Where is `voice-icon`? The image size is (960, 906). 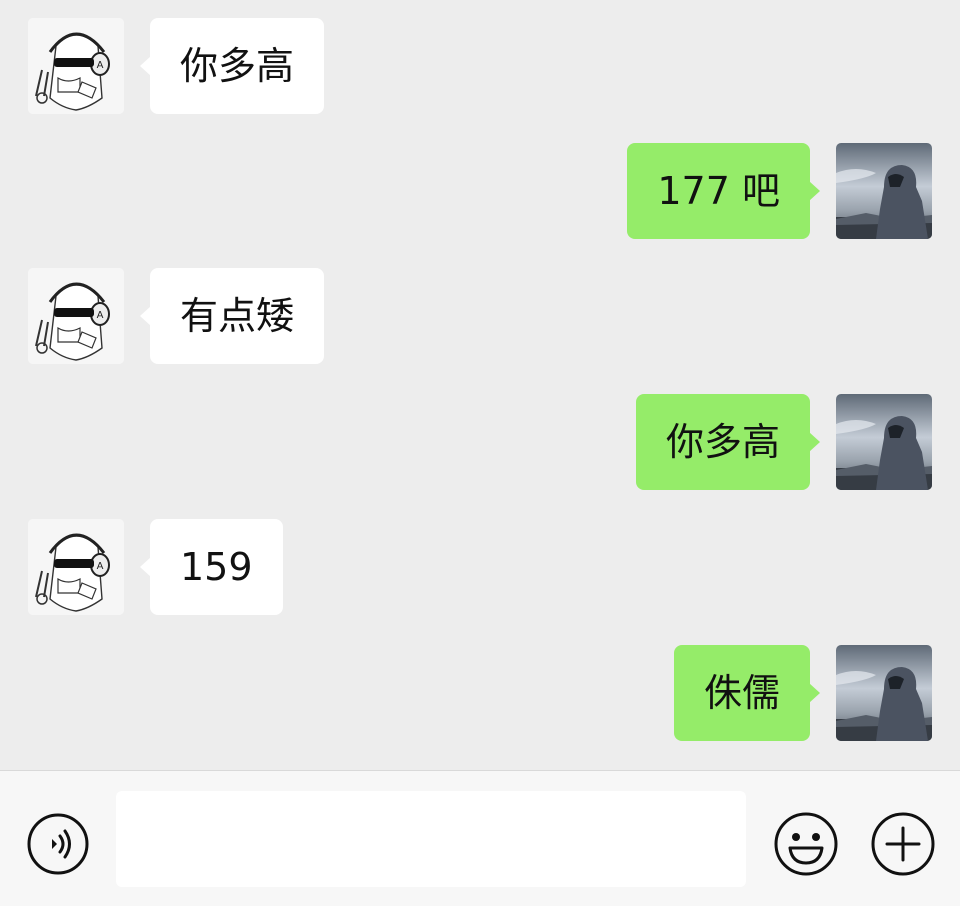
voice-icon is located at coordinates (58, 844).